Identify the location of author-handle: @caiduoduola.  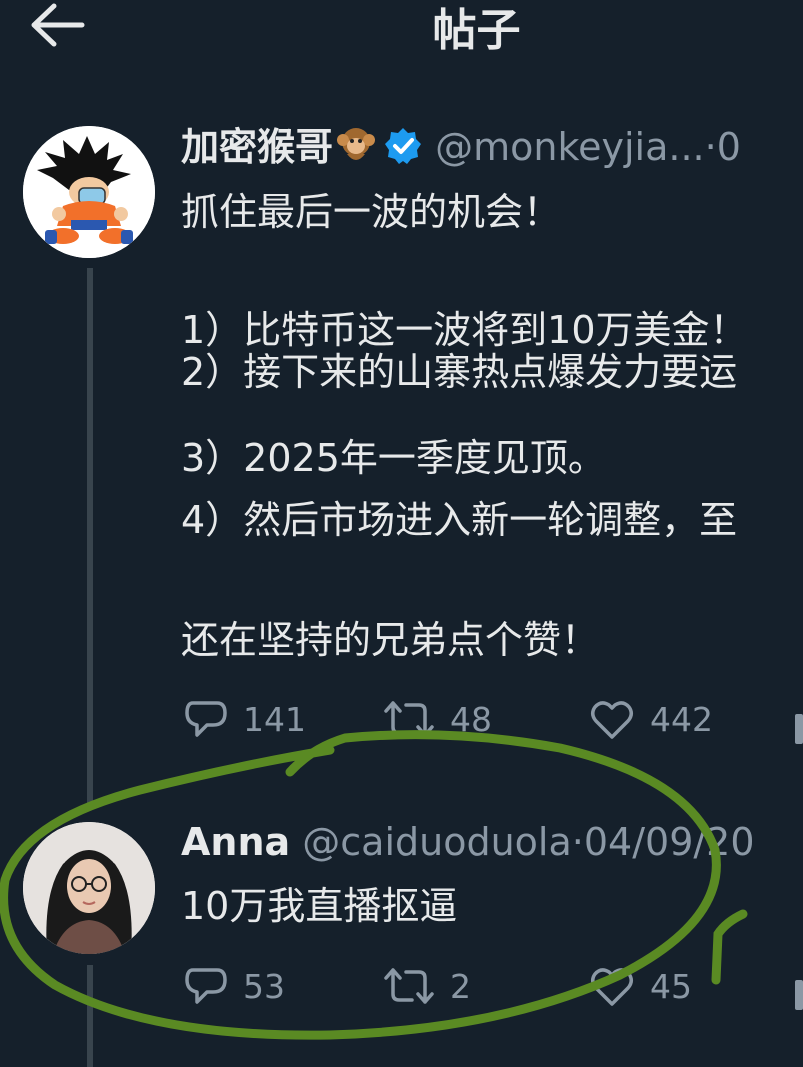
(437, 842).